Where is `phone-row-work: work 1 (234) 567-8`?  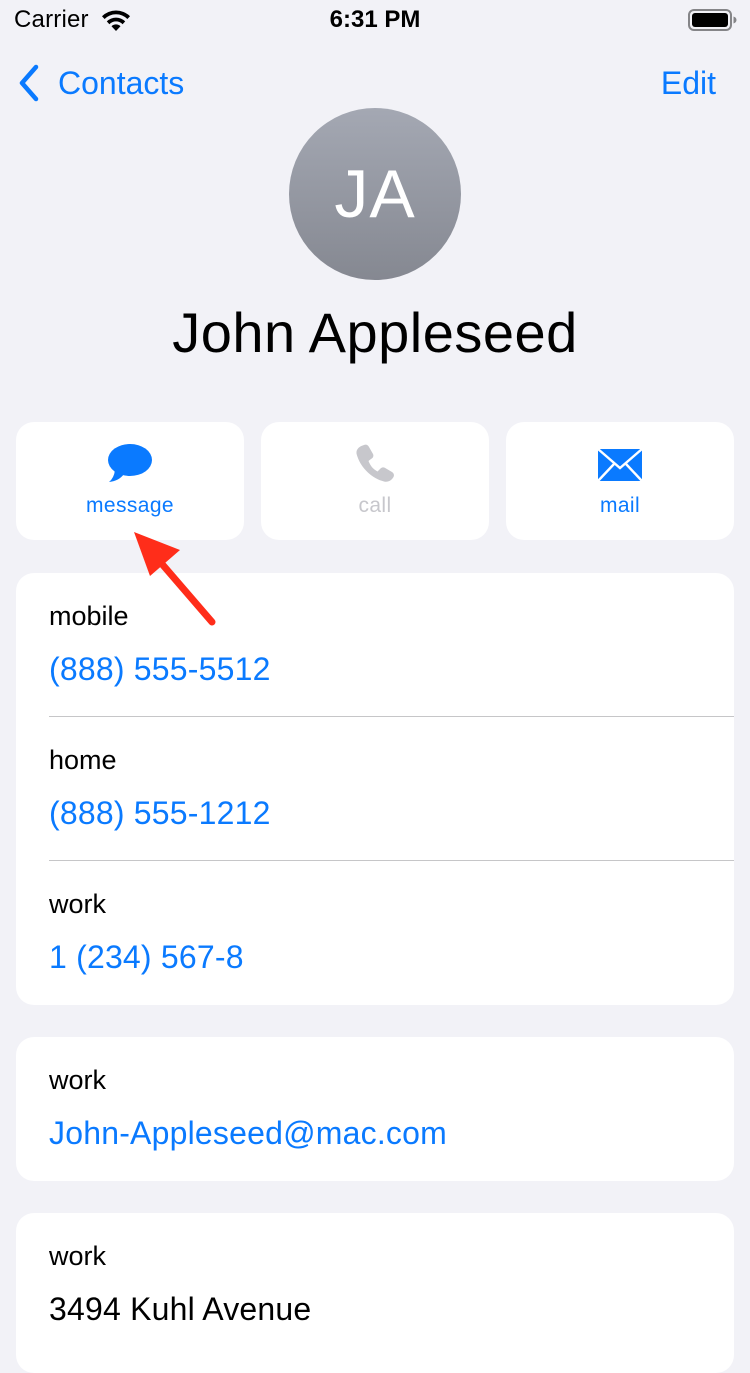
phone-row-work: work 1 (234) 567-8 is located at coordinates (375, 933).